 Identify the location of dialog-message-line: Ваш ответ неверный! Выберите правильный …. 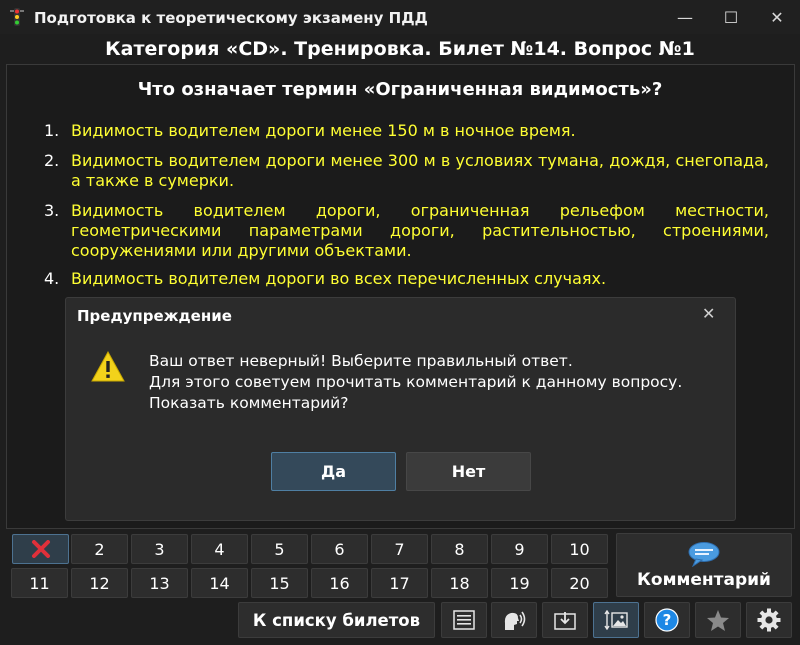
(361, 361).